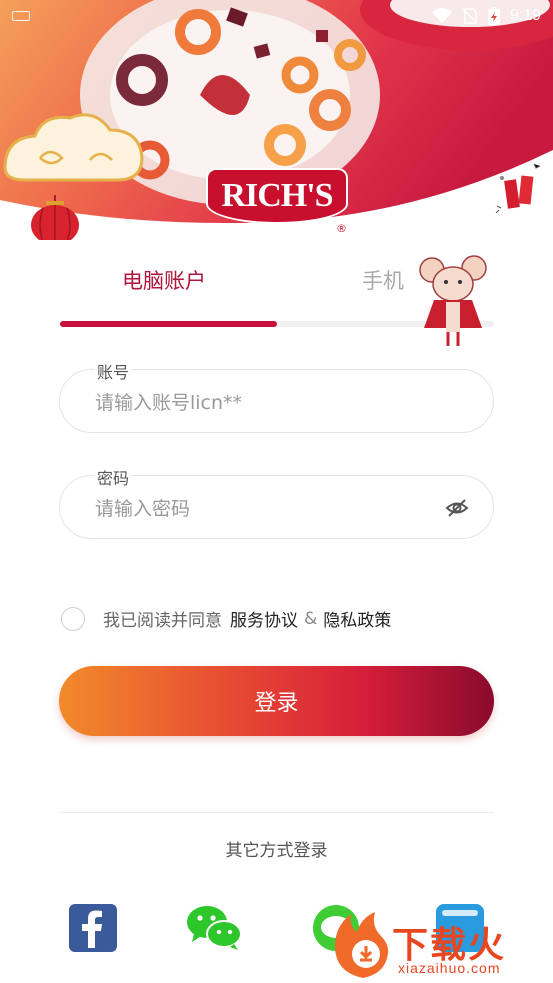 The width and height of the screenshot is (553, 983). Describe the element at coordinates (73, 618) in the screenshot. I see `agreement-radio` at that location.